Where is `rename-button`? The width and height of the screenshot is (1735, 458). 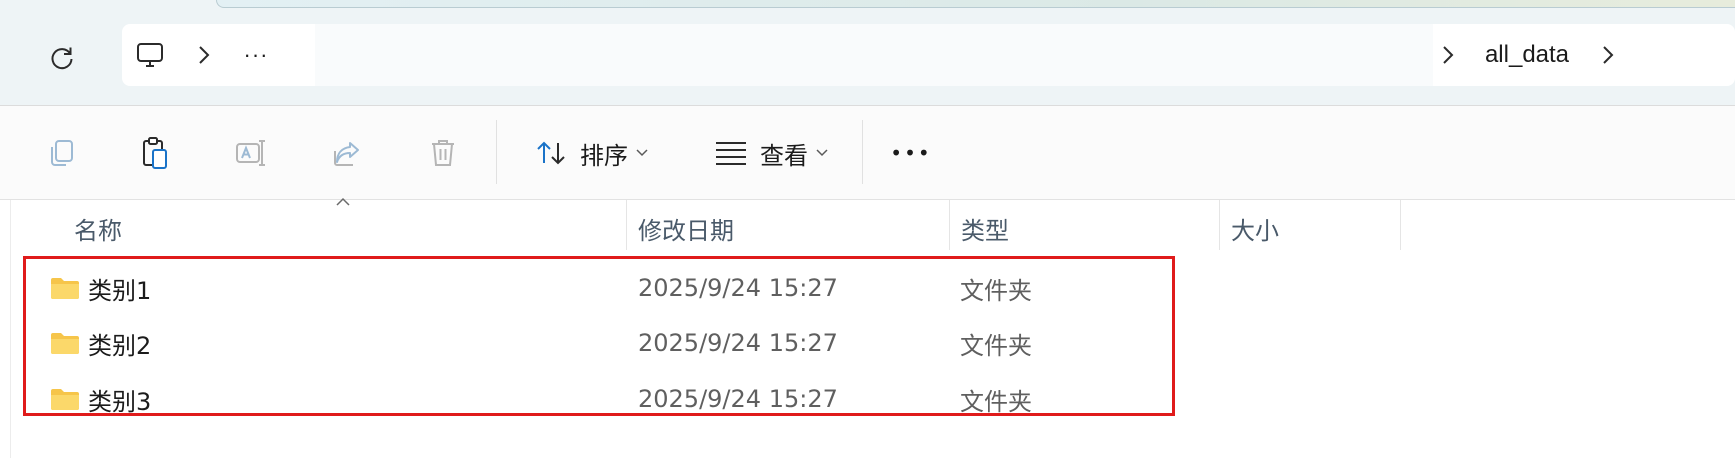 rename-button is located at coordinates (251, 153).